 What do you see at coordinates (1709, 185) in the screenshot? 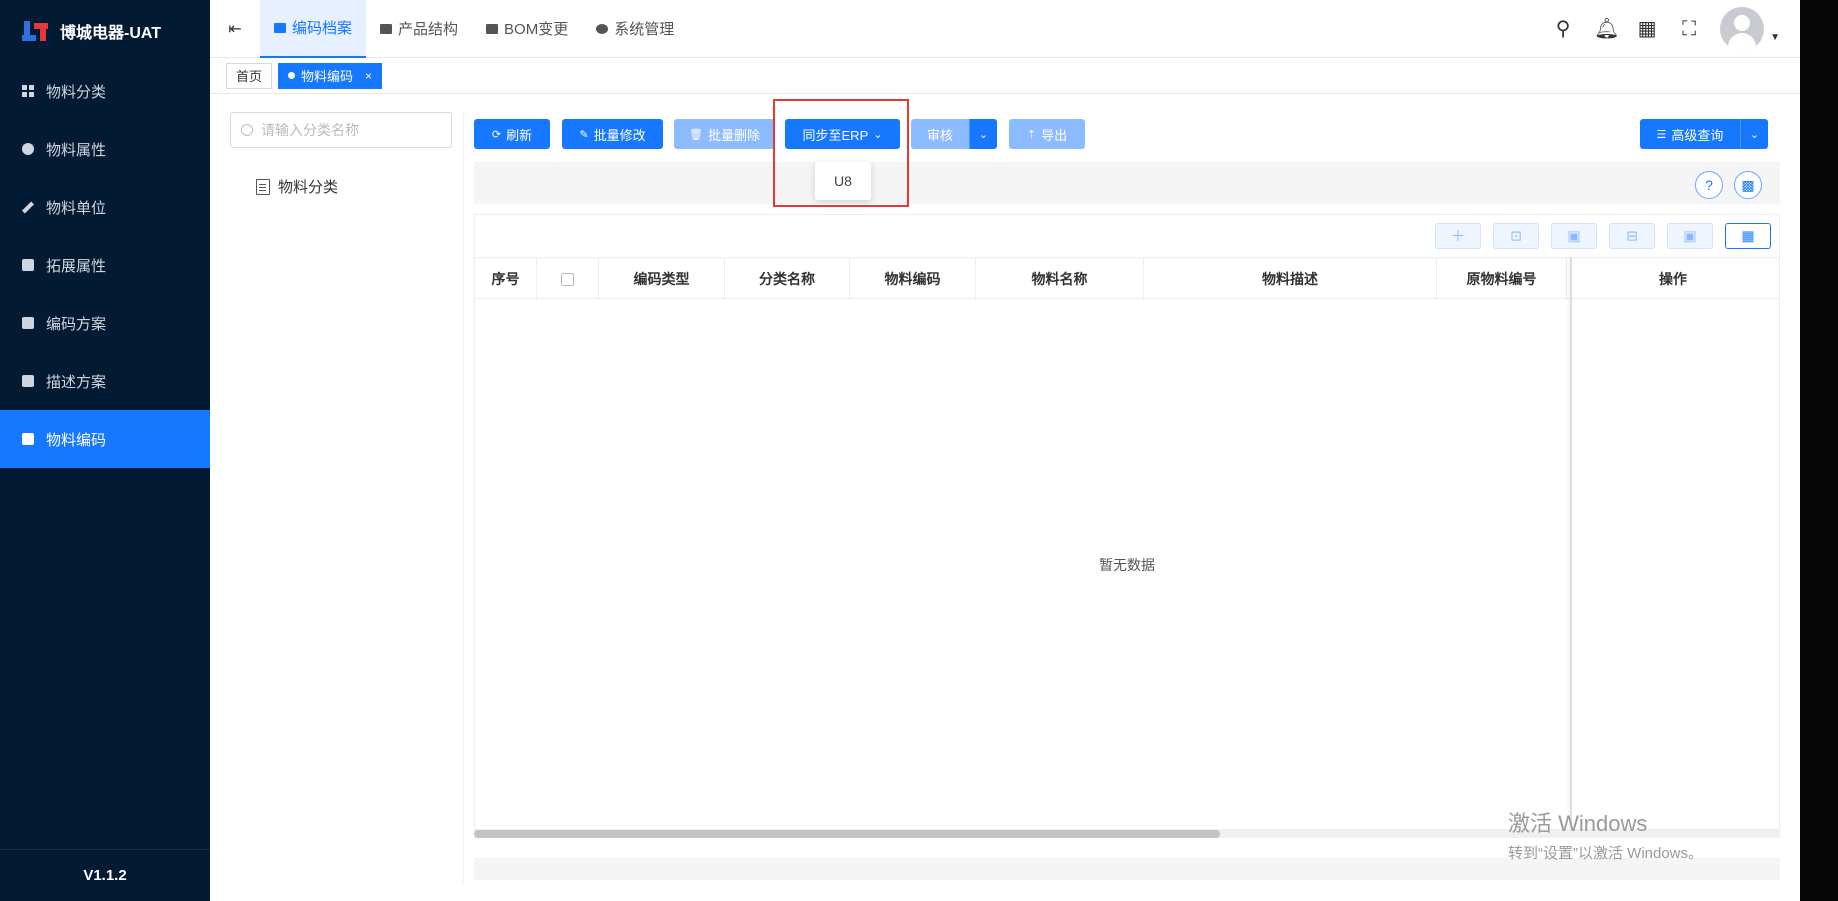
I see `help-icon: ?` at bounding box center [1709, 185].